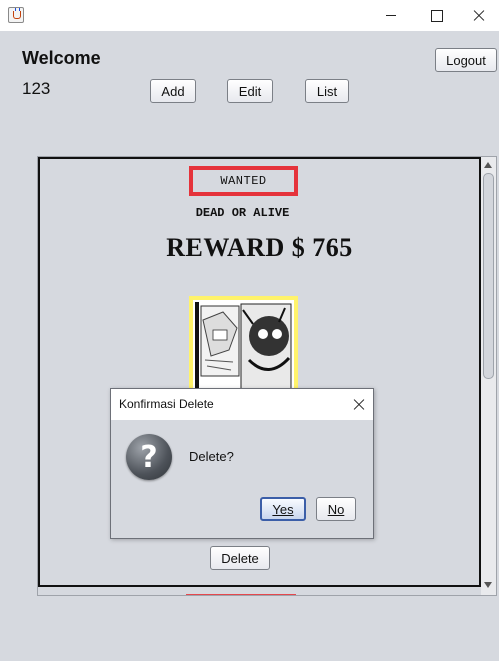  What do you see at coordinates (488, 585) in the screenshot?
I see `scroll-down-icon` at bounding box center [488, 585].